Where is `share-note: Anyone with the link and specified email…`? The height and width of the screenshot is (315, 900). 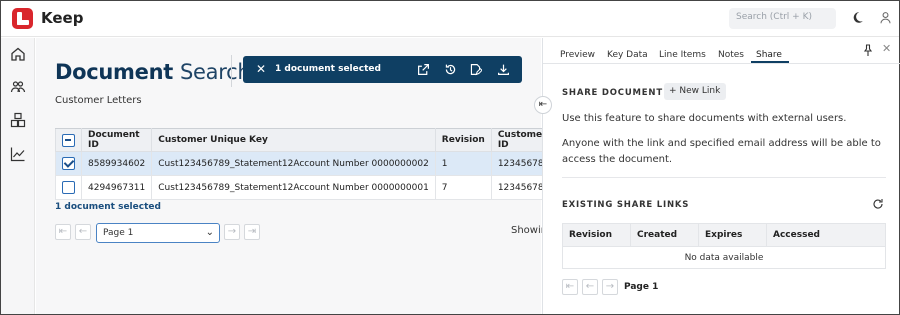 share-note: Anyone with the link and specified email… is located at coordinates (721, 151).